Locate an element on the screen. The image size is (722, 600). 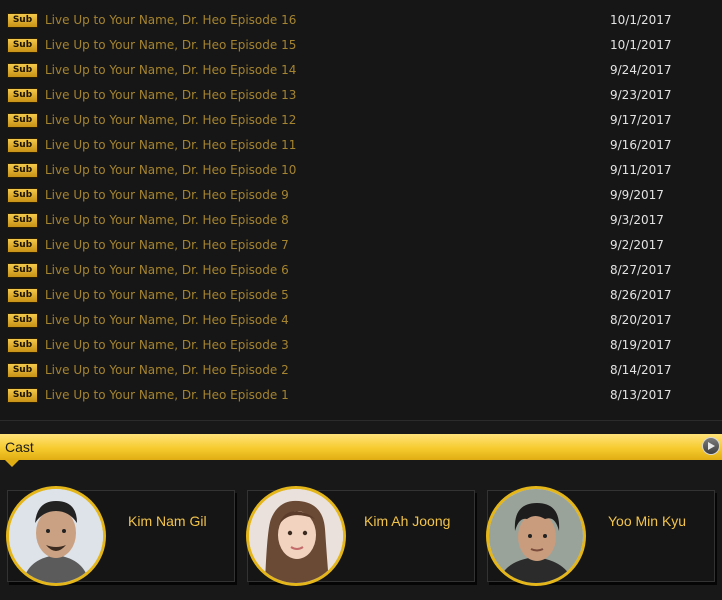
episode-date: 8/19/2017 is located at coordinates (641, 345).